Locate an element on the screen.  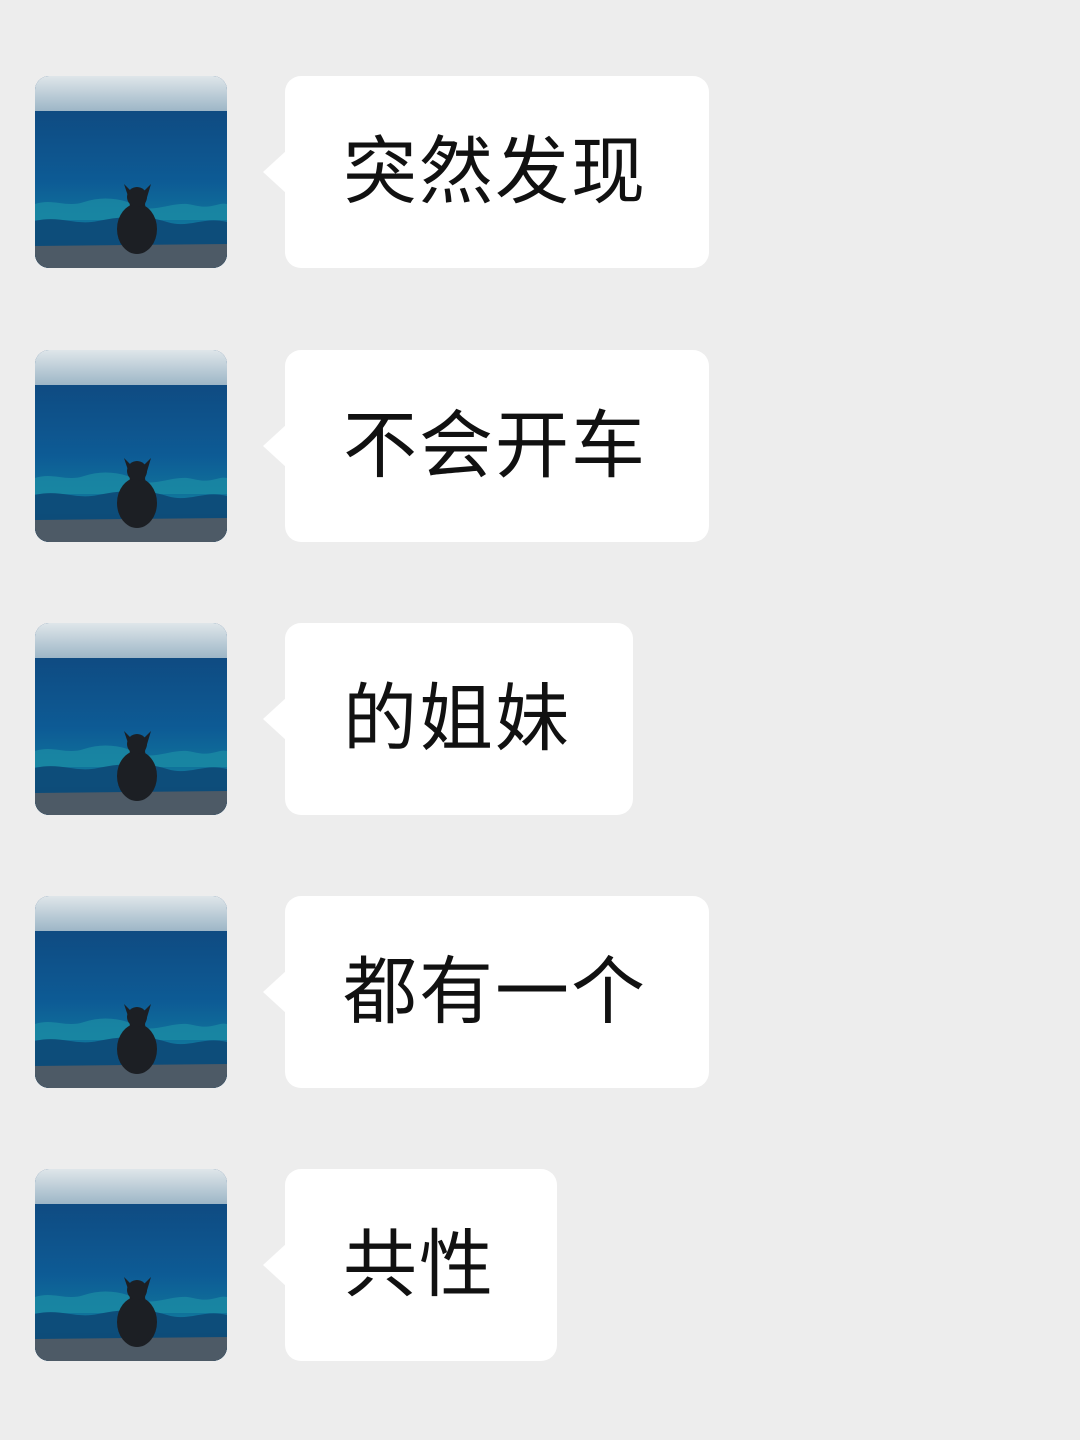
message-bubble: 的姐妹 is located at coordinates (448, 719).